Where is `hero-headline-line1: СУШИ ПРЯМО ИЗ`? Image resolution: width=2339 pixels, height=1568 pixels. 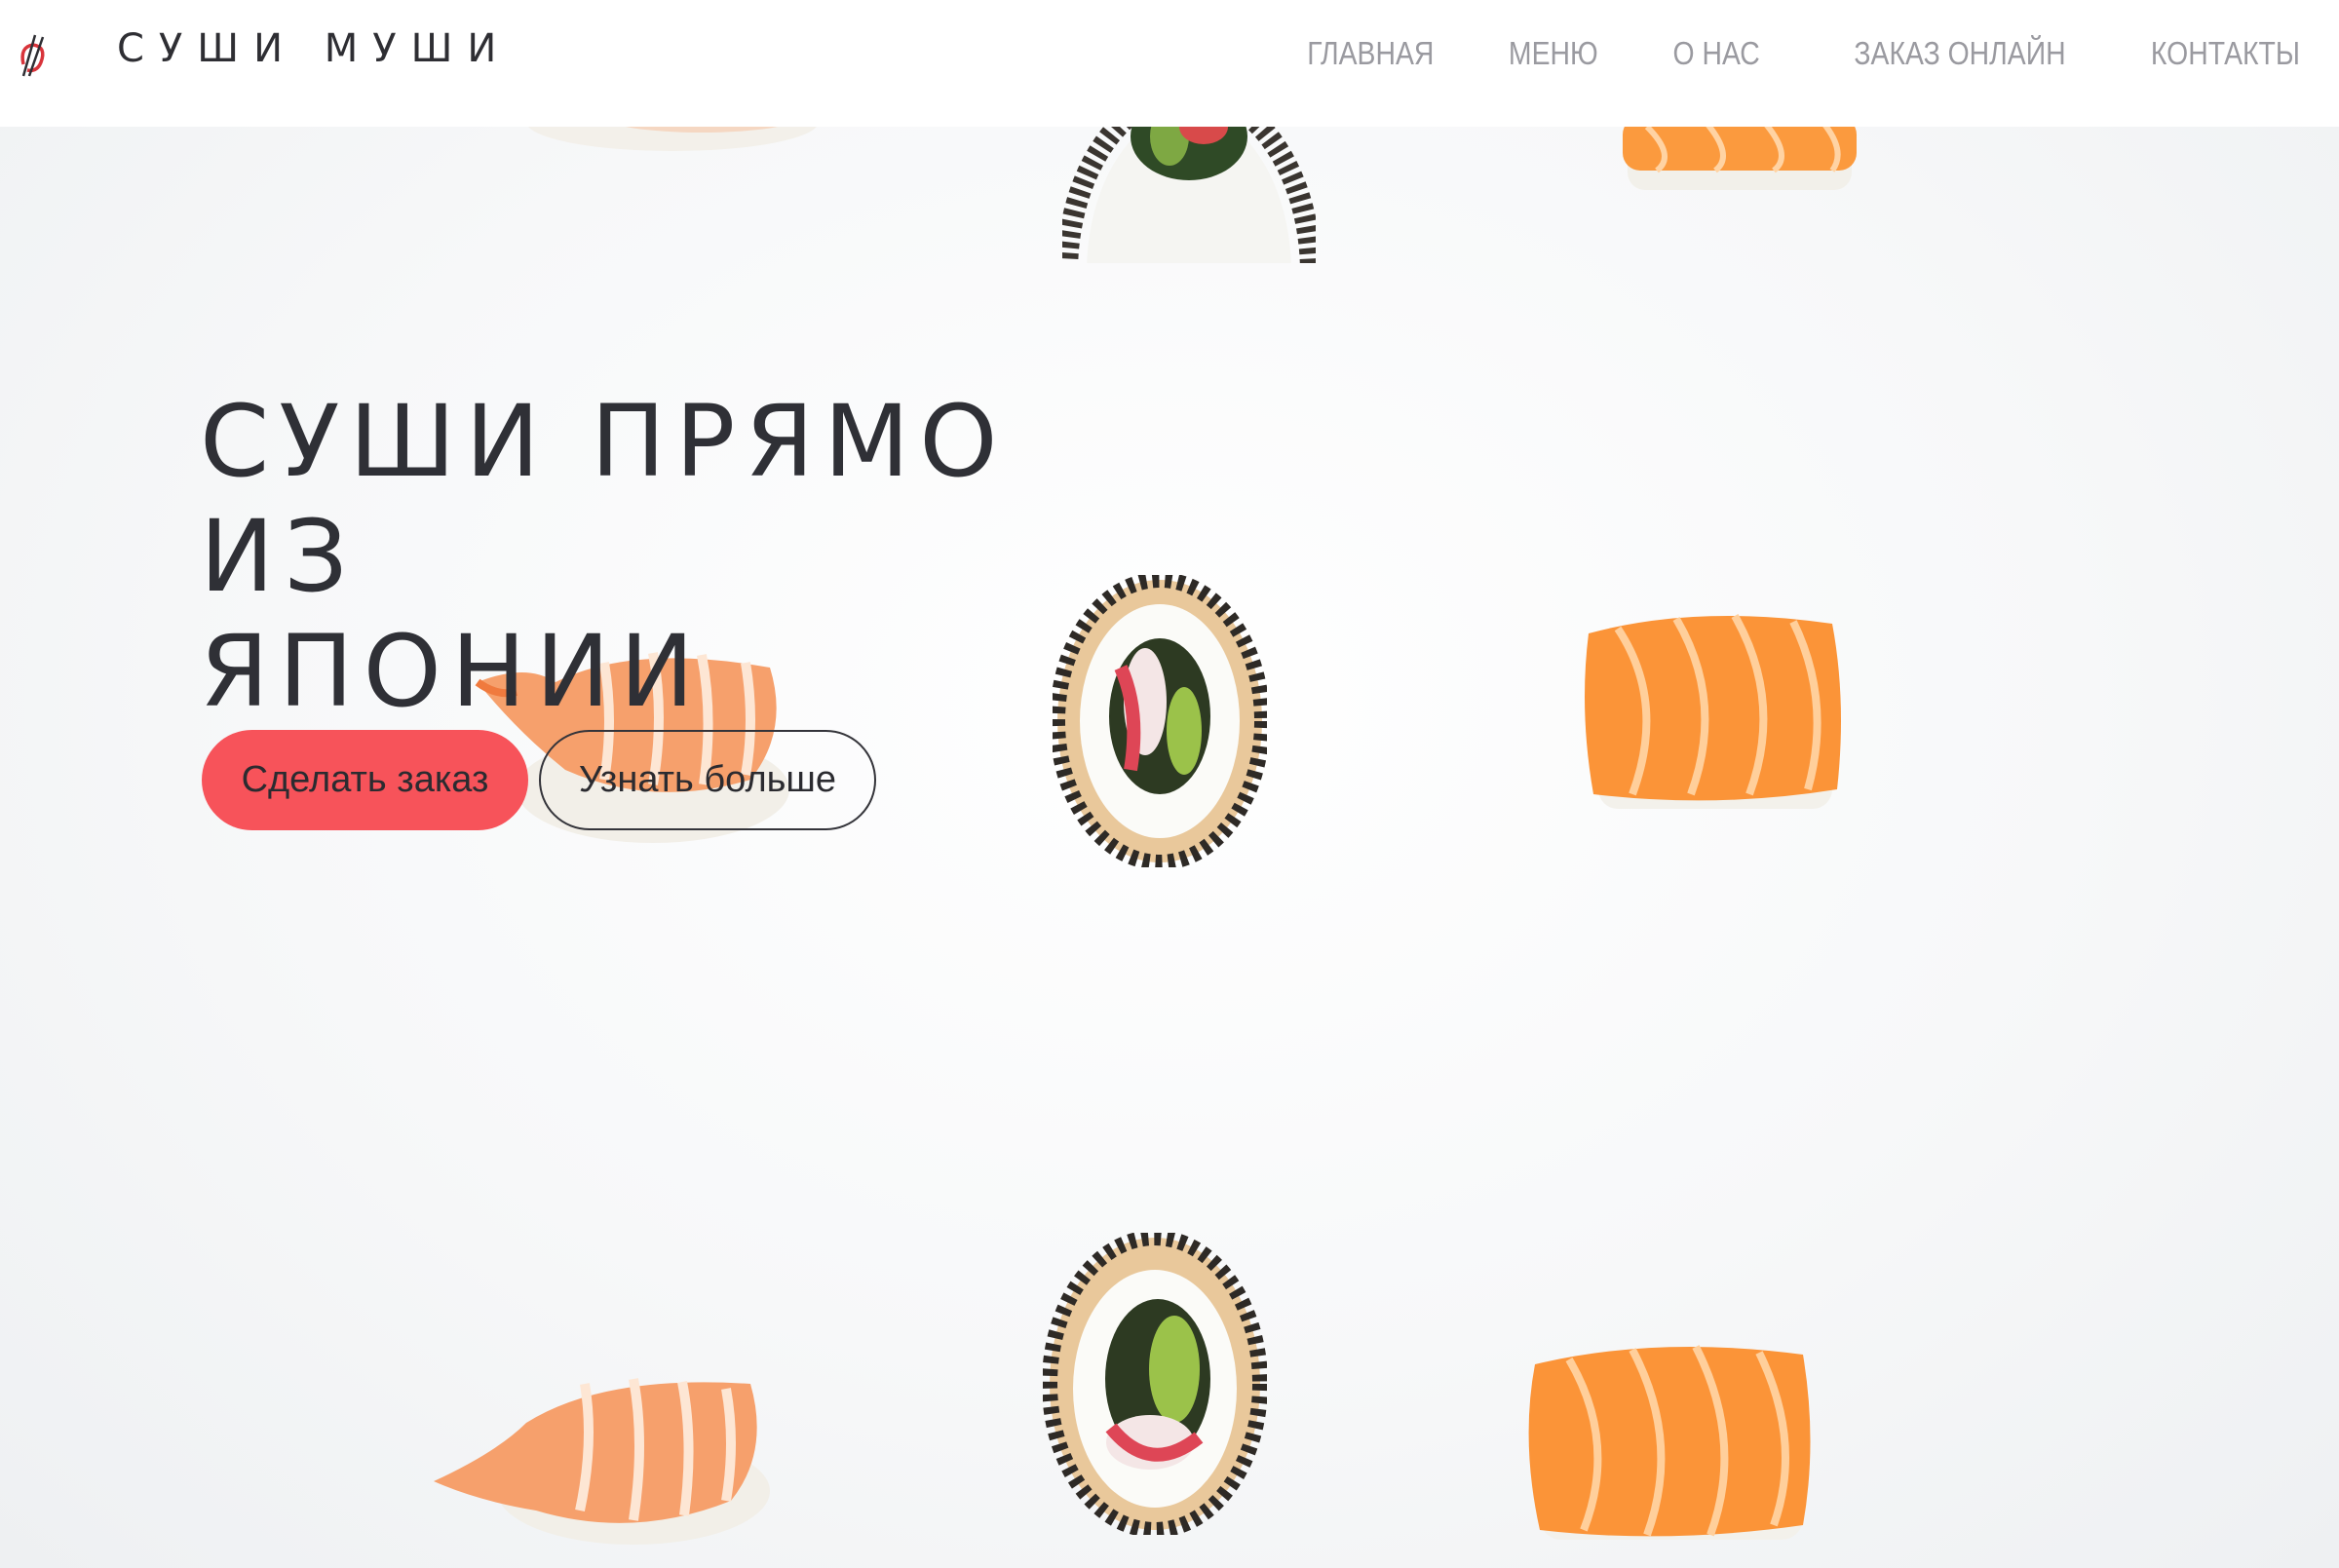
hero-headline-line1: СУШИ ПРЯМО ИЗ is located at coordinates (604, 499).